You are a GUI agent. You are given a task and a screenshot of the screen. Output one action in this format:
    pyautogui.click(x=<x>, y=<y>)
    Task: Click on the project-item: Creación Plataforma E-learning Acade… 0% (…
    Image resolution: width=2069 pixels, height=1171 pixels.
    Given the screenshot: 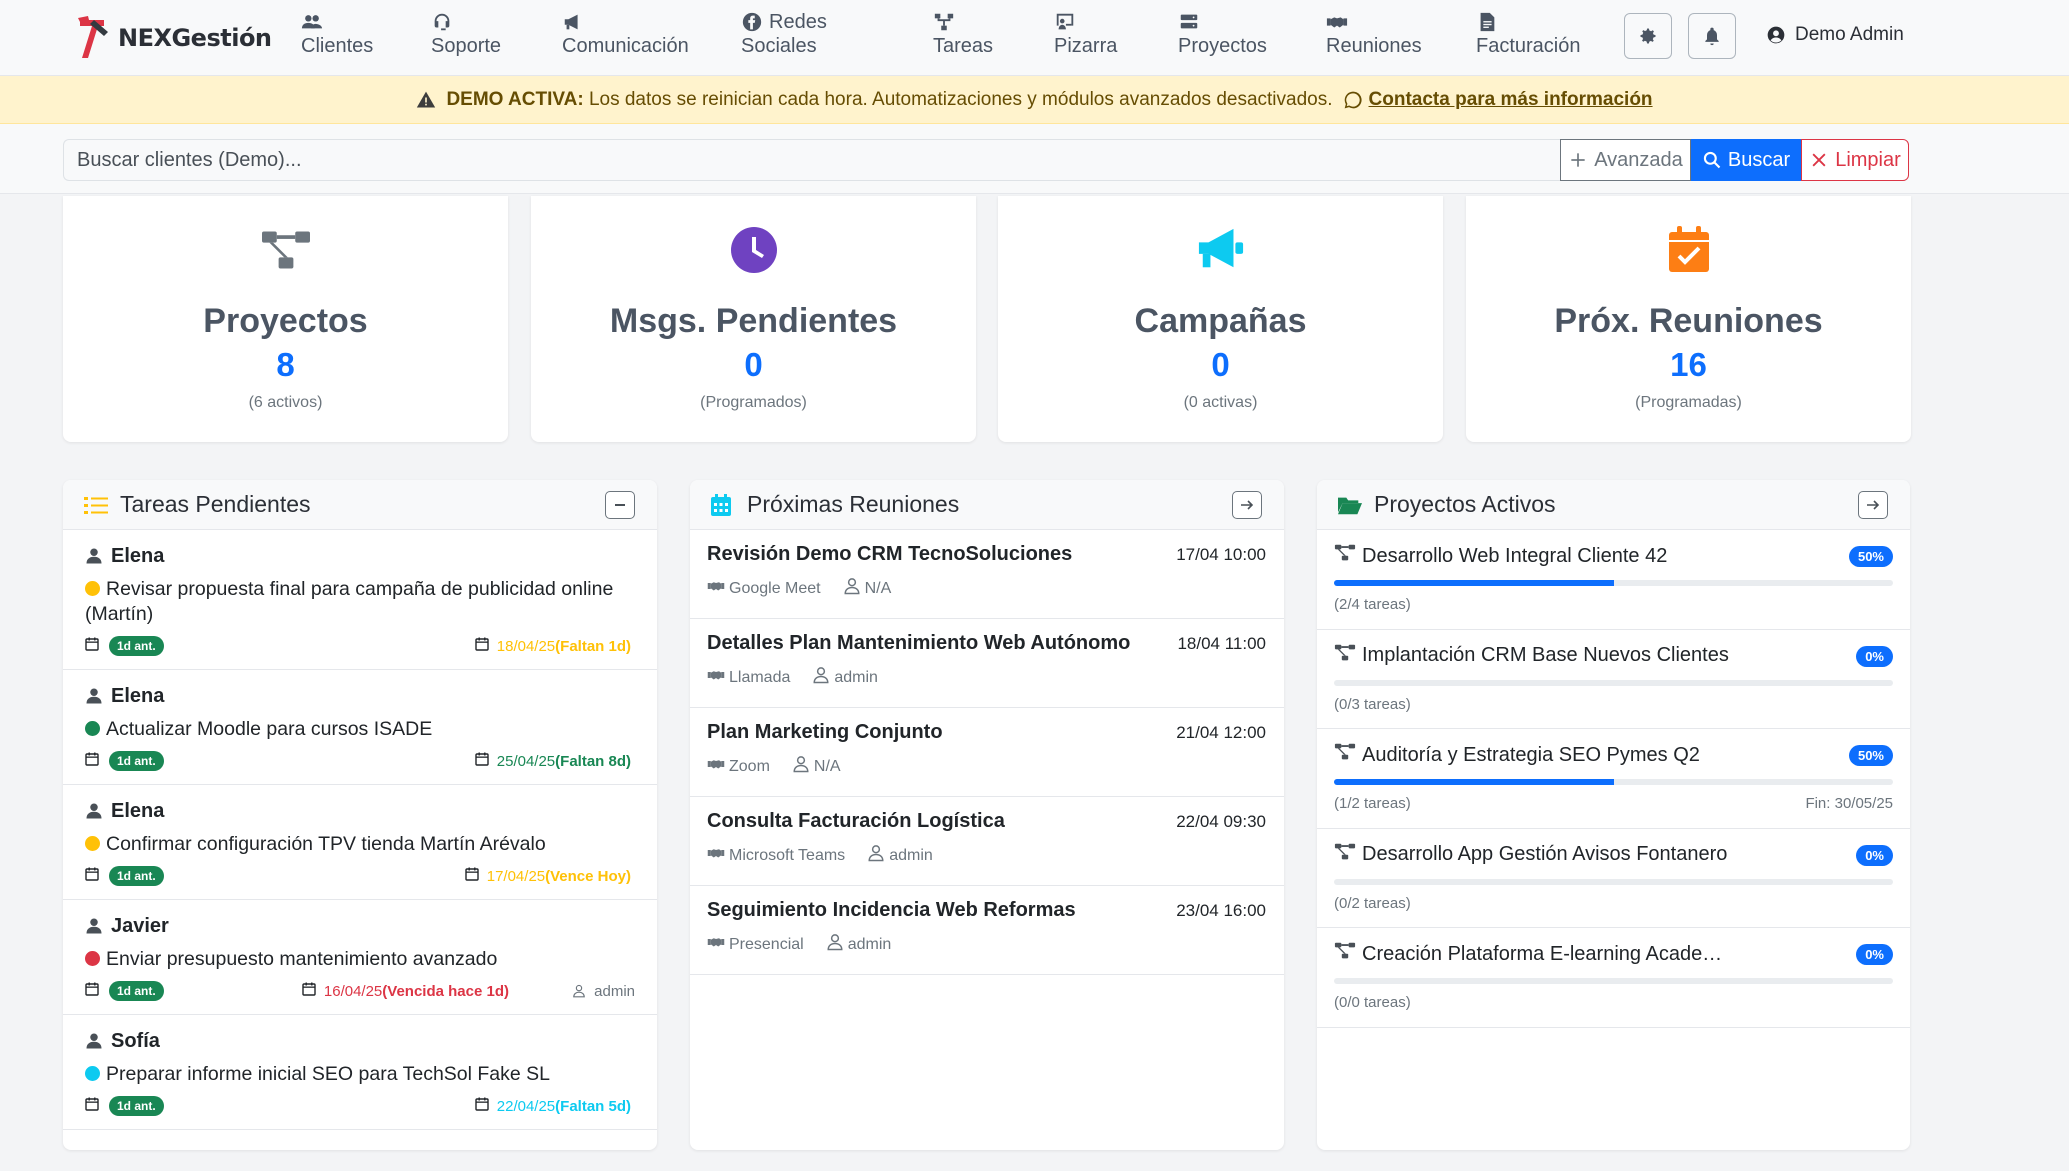 What is the action you would take?
    pyautogui.click(x=1613, y=978)
    